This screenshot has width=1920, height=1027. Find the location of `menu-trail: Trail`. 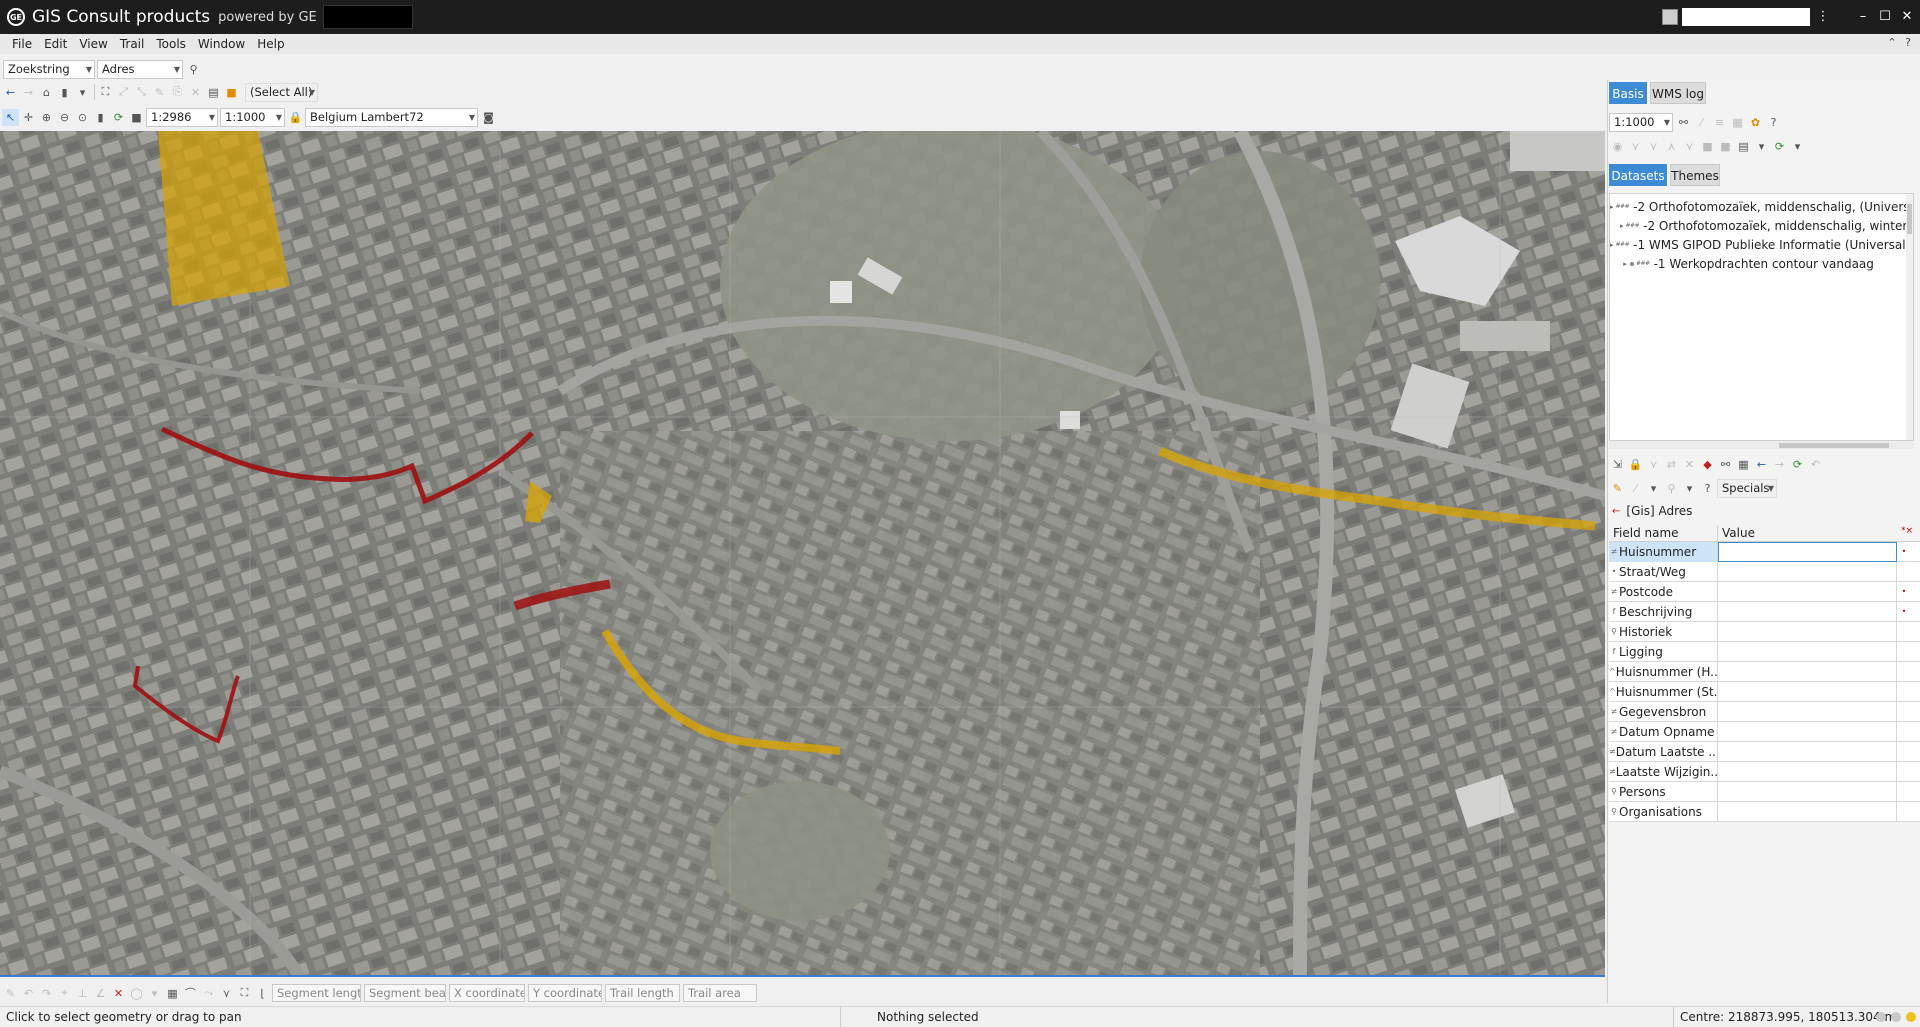

menu-trail: Trail is located at coordinates (132, 44).